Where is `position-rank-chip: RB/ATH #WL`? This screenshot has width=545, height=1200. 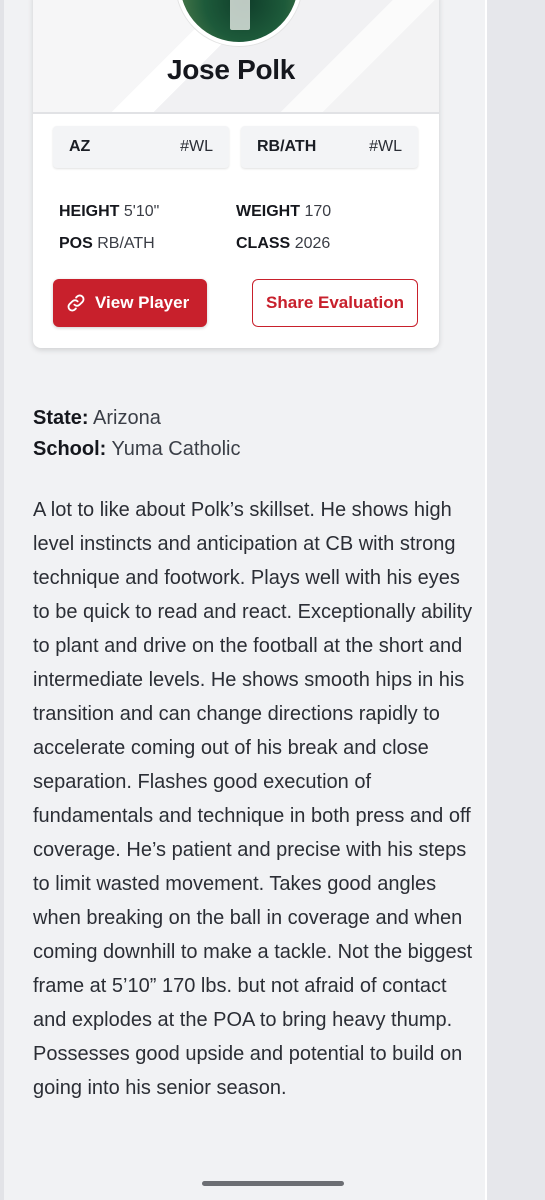 position-rank-chip: RB/ATH #WL is located at coordinates (329, 147).